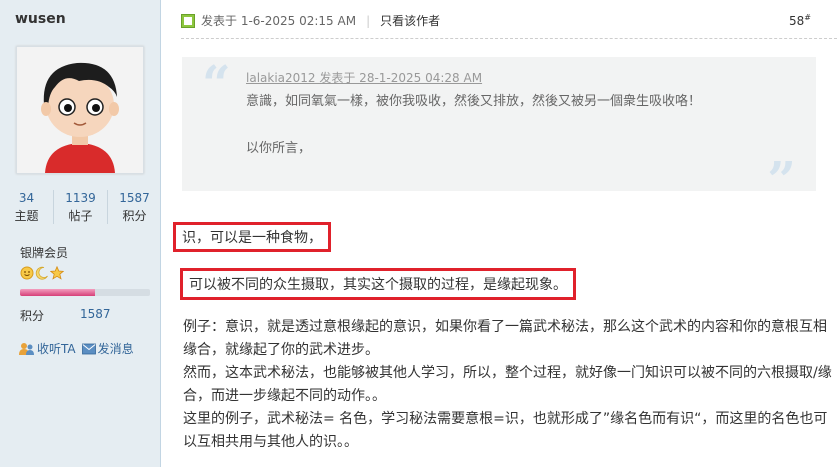  I want to click on send-message-button: 发消息, so click(107, 348).